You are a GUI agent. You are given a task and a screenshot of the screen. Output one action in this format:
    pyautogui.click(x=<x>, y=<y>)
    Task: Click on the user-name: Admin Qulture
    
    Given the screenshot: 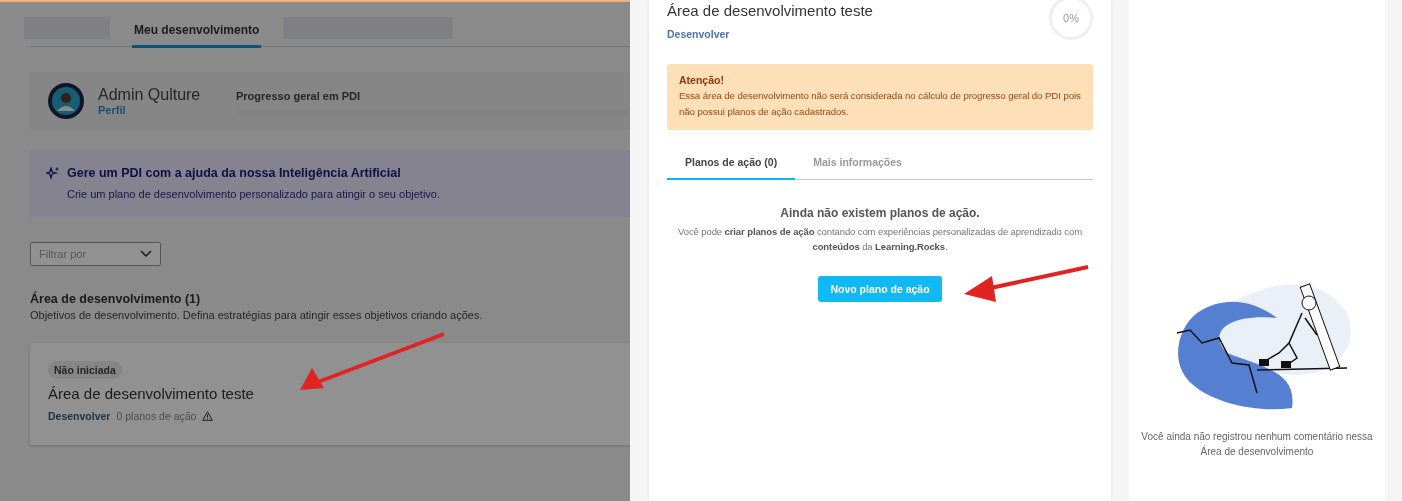 What is the action you would take?
    pyautogui.click(x=150, y=95)
    